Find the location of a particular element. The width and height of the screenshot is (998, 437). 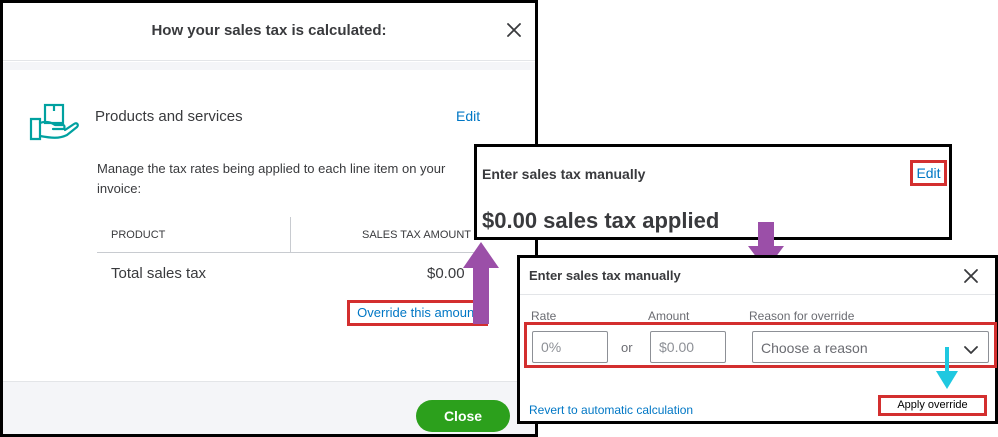

or-text: or is located at coordinates (627, 347).